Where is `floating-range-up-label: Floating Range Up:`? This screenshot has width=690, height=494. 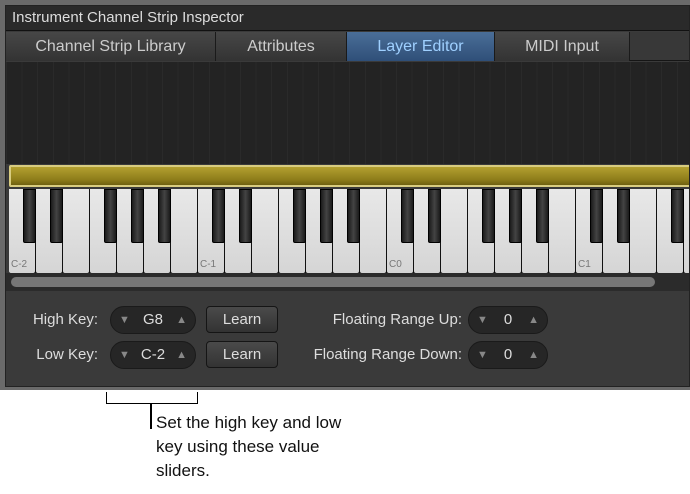 floating-range-up-label: Floating Range Up: is located at coordinates (397, 319).